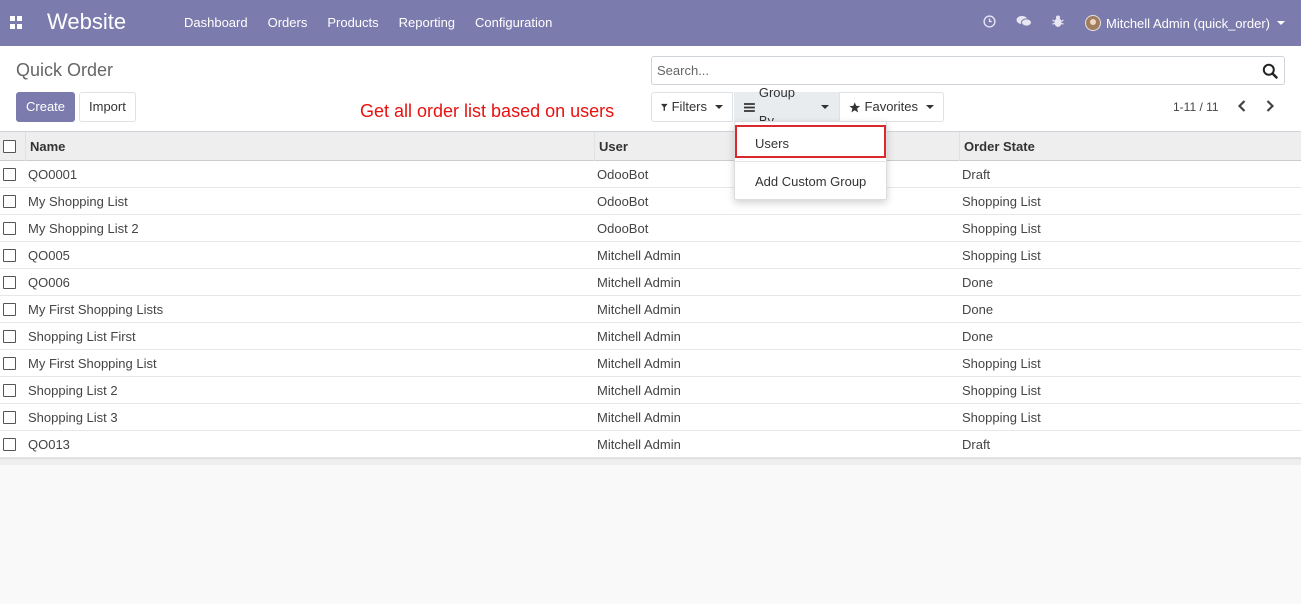  Describe the element at coordinates (650, 228) in the screenshot. I see `table-row: My Shopping List 2 OdooBot Shopping List` at that location.